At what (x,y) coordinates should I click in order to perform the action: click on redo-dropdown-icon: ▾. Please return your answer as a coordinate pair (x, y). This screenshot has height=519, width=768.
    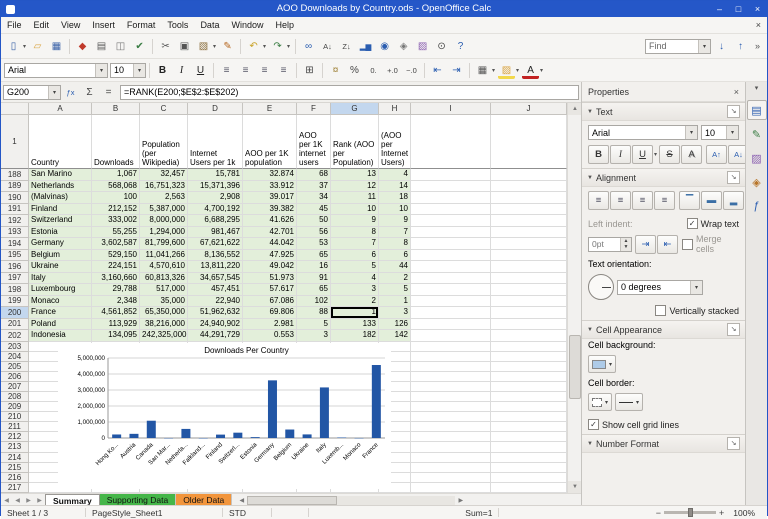
    Looking at the image, I should click on (288, 46).